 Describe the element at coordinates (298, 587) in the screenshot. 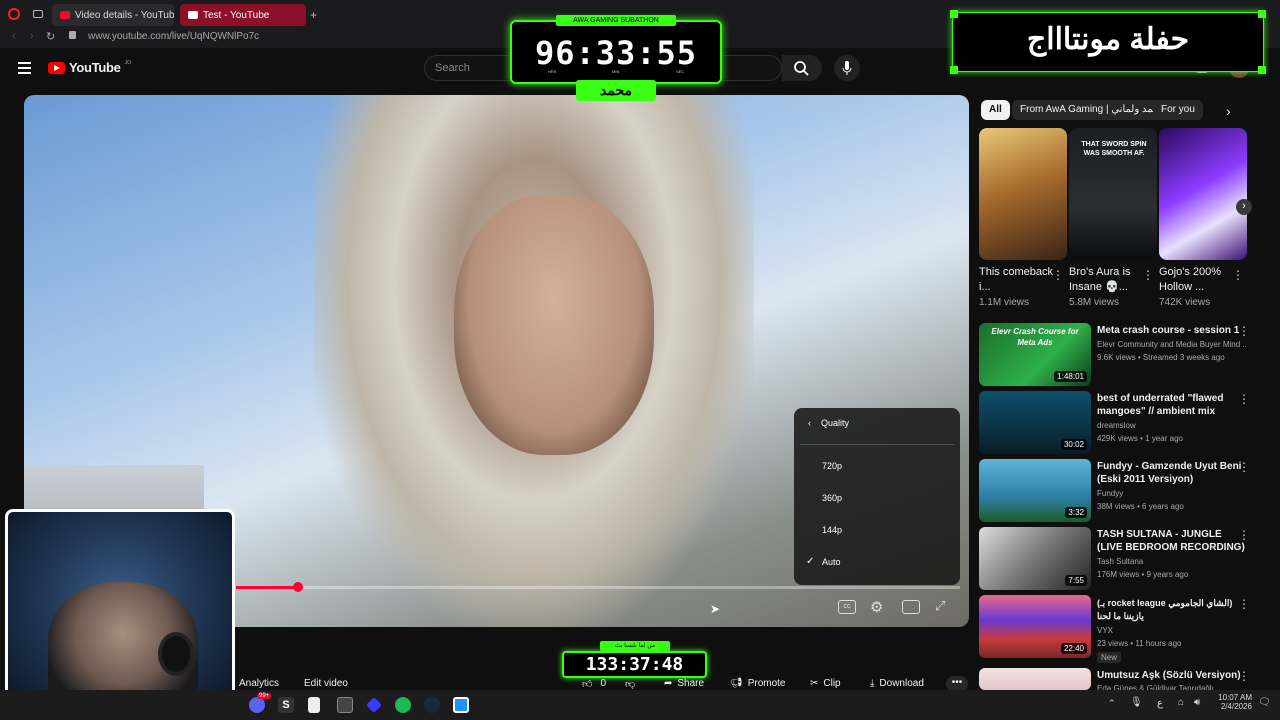

I see `scrubber-handle` at that location.